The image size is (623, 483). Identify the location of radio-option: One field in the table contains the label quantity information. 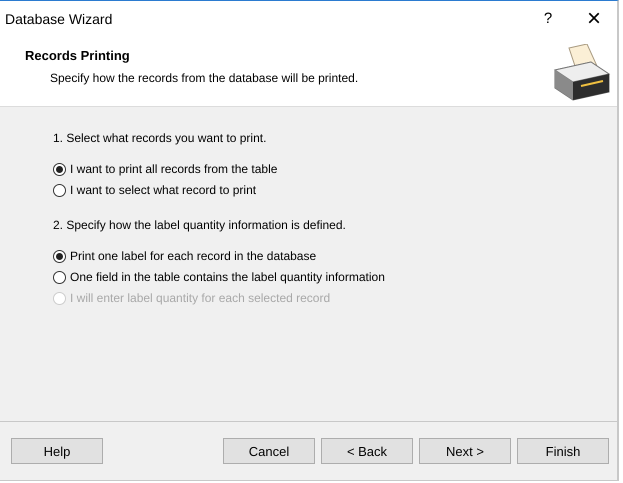
(219, 277).